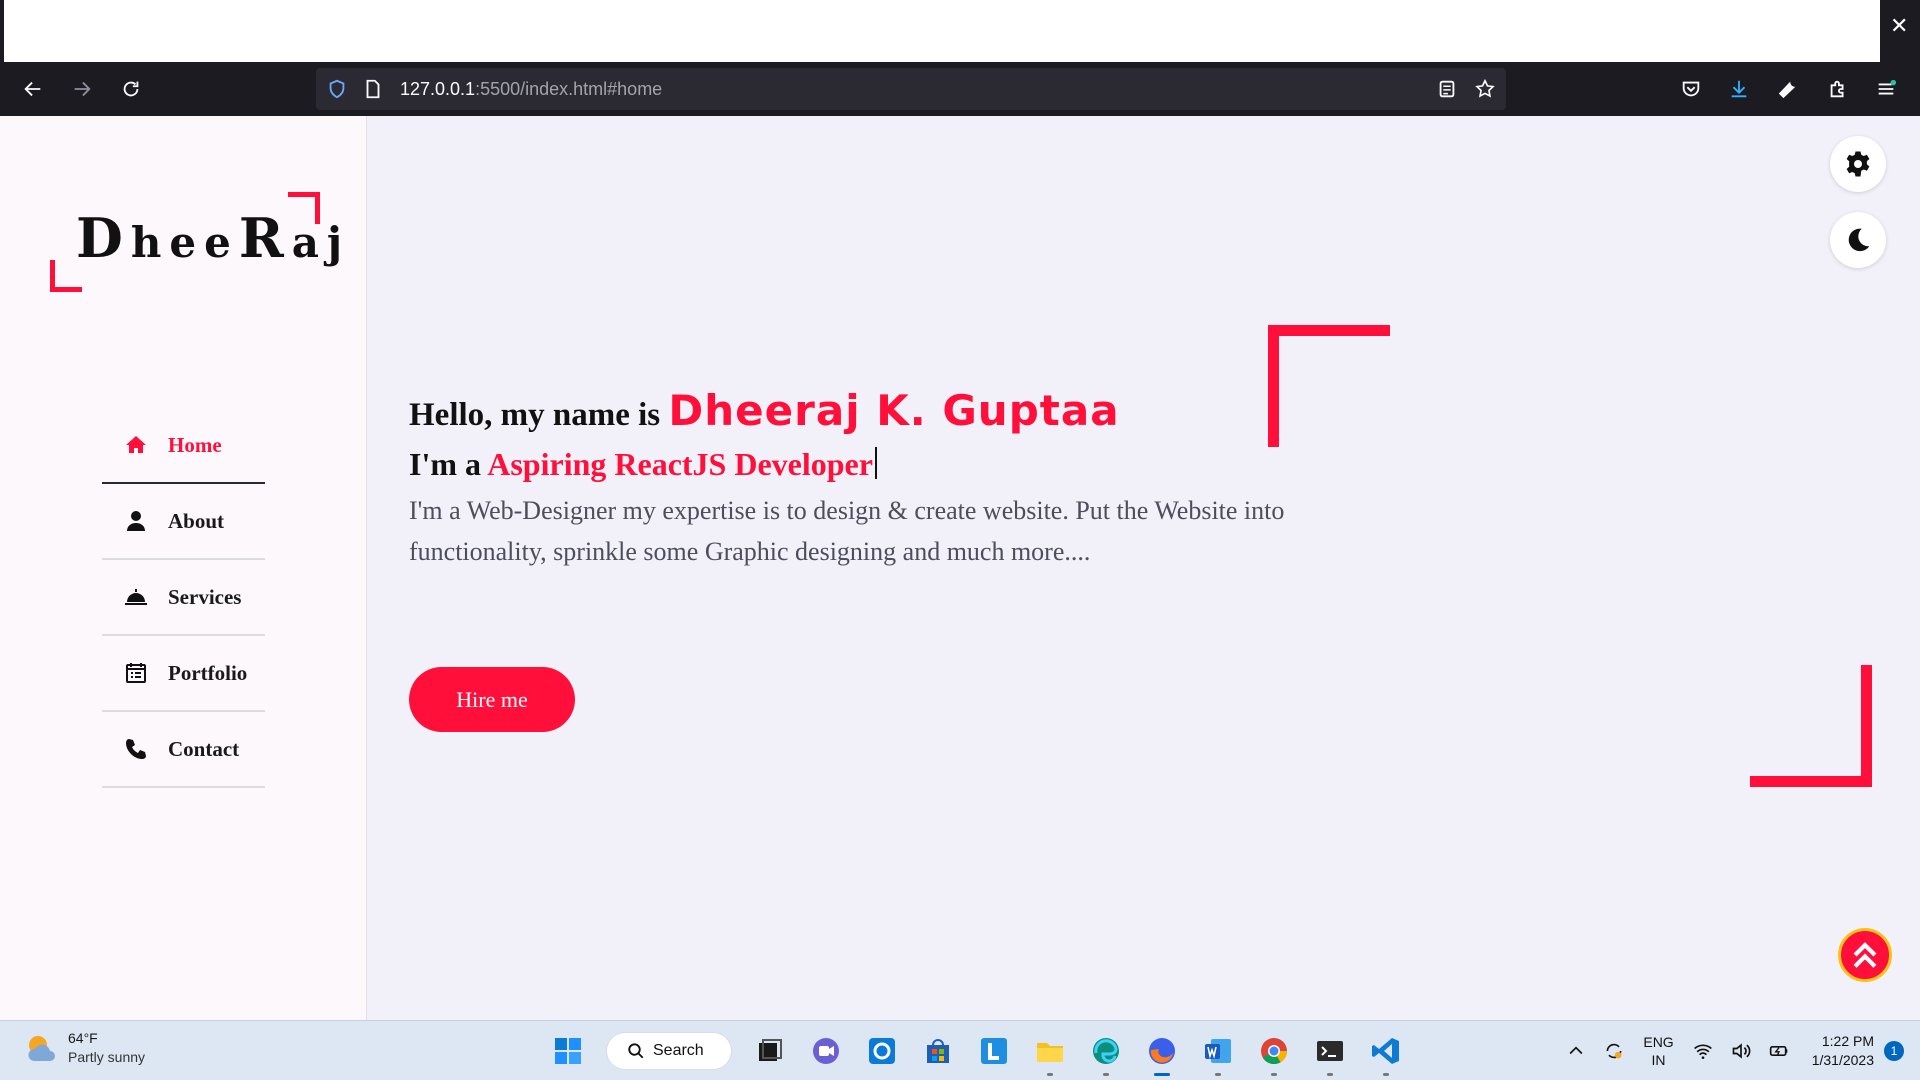 Image resolution: width=1920 pixels, height=1080 pixels. I want to click on vscode-icon, so click(1385, 1051).